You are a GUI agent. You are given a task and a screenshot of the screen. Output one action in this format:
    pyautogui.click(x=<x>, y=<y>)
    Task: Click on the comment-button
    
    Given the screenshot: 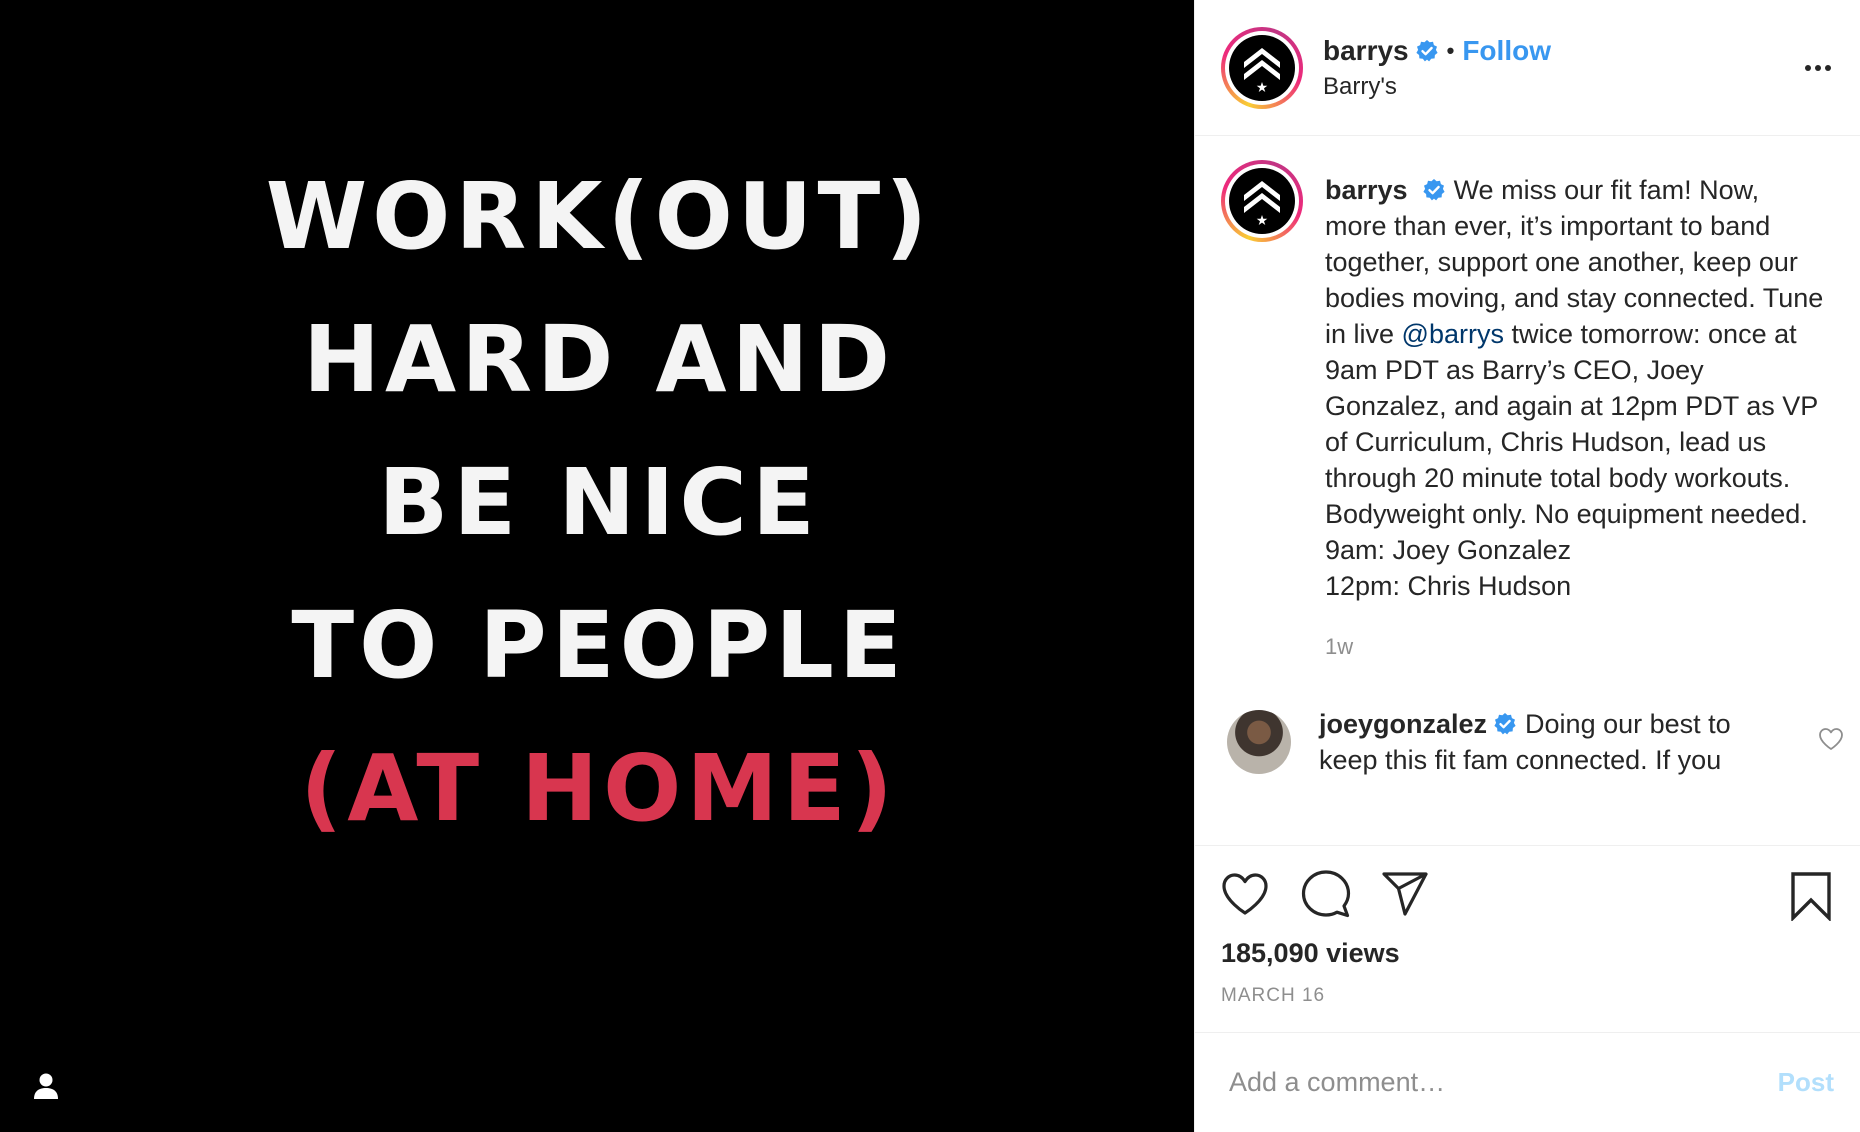 What is the action you would take?
    pyautogui.click(x=1329, y=894)
    